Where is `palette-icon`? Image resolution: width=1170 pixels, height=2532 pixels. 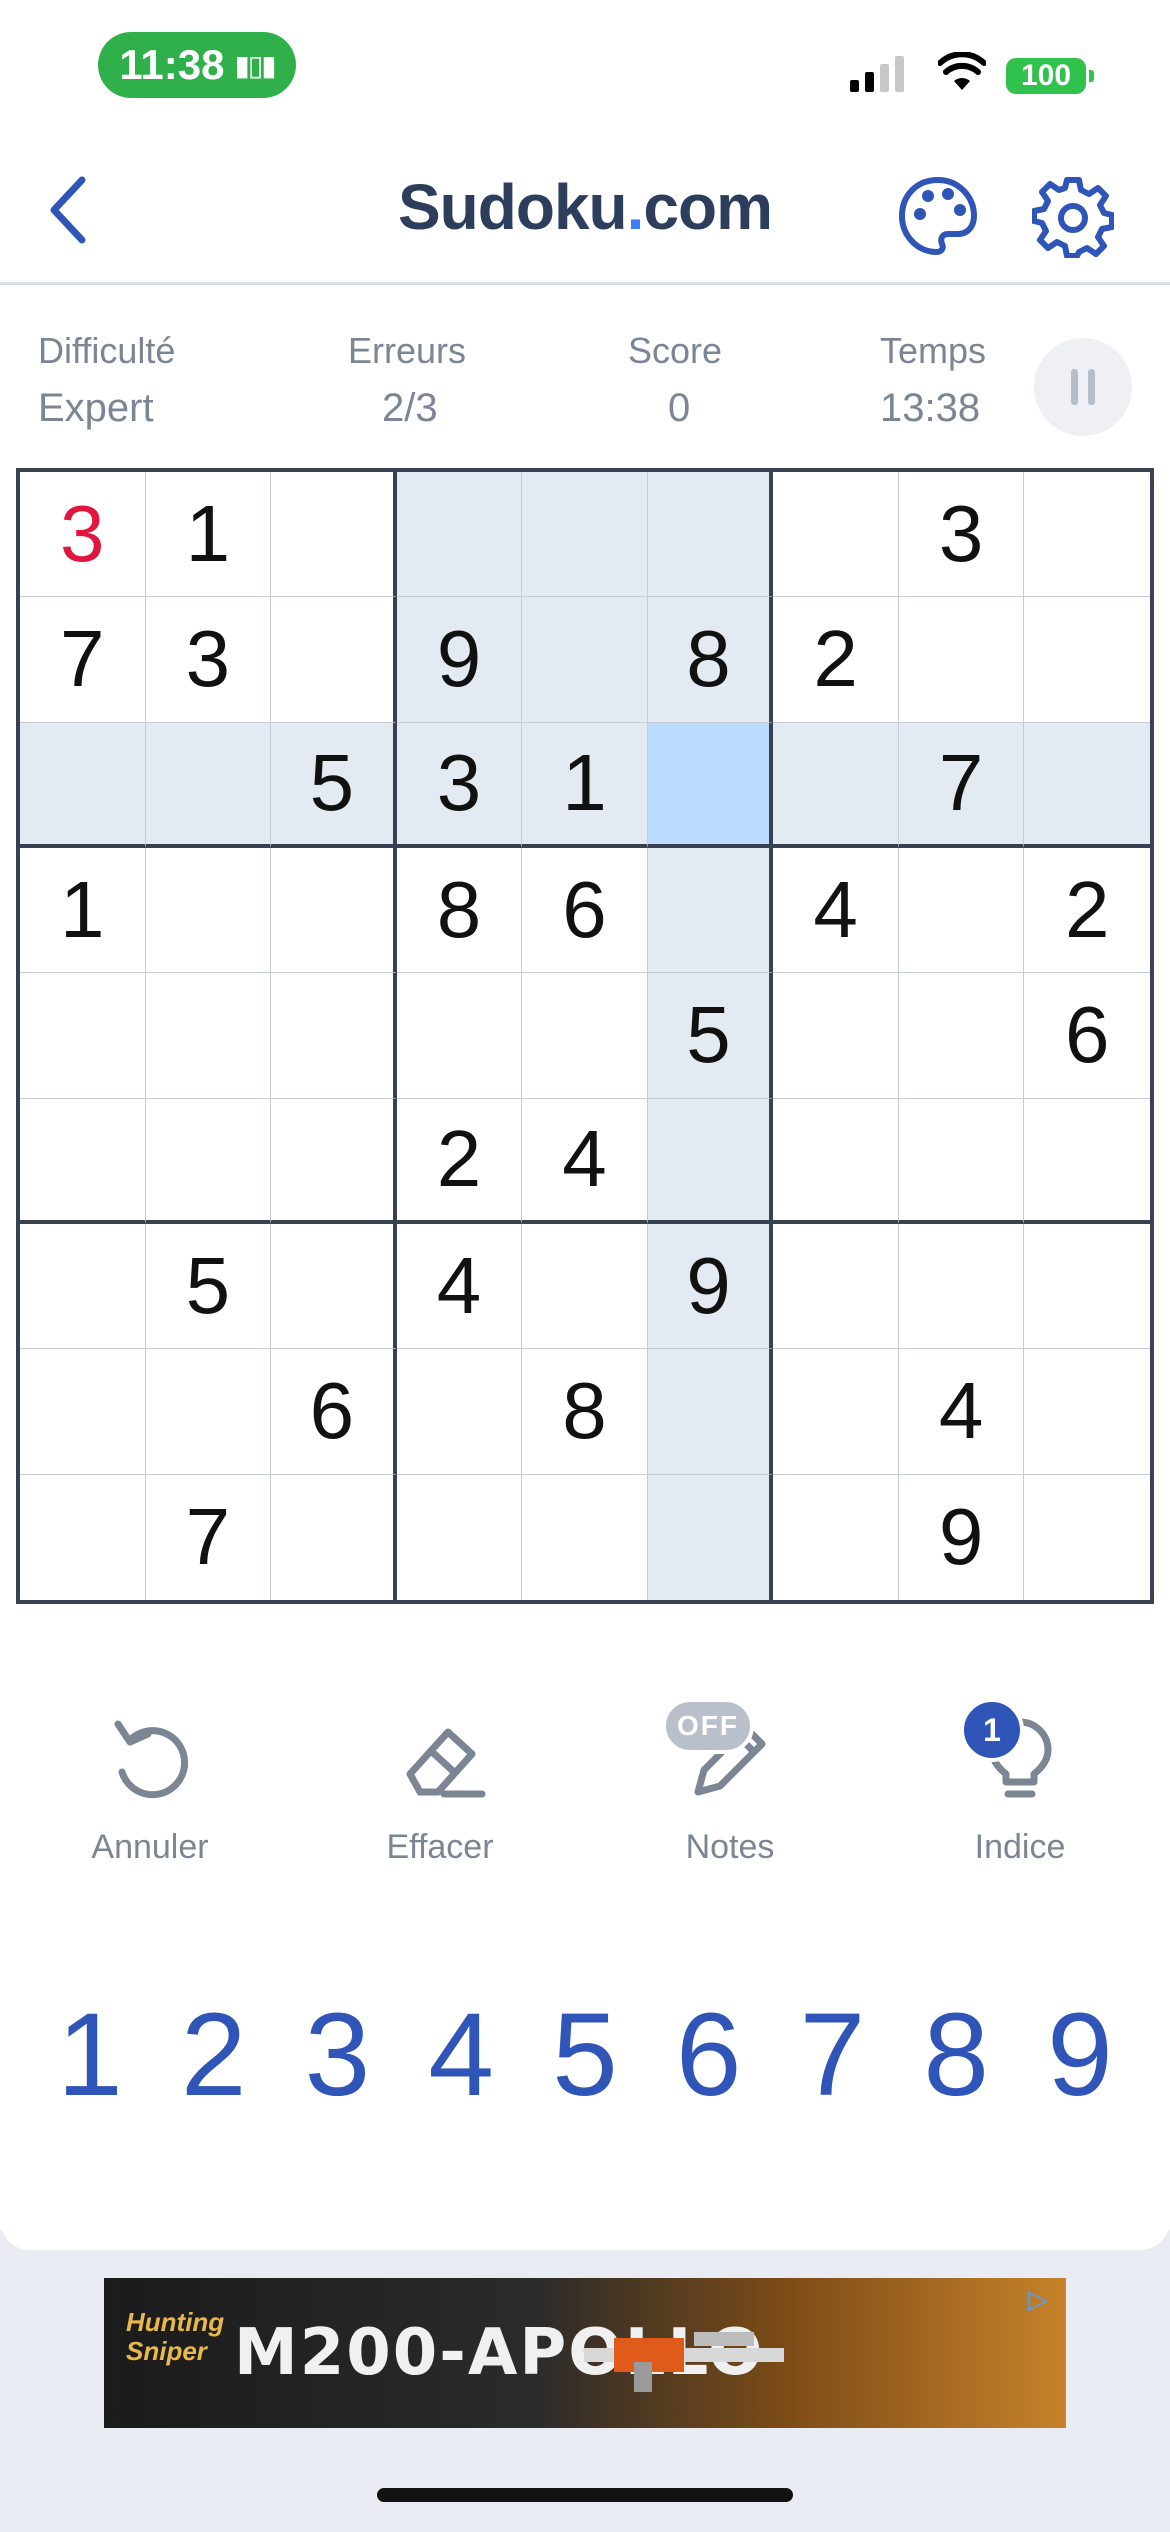
palette-icon is located at coordinates (938, 216).